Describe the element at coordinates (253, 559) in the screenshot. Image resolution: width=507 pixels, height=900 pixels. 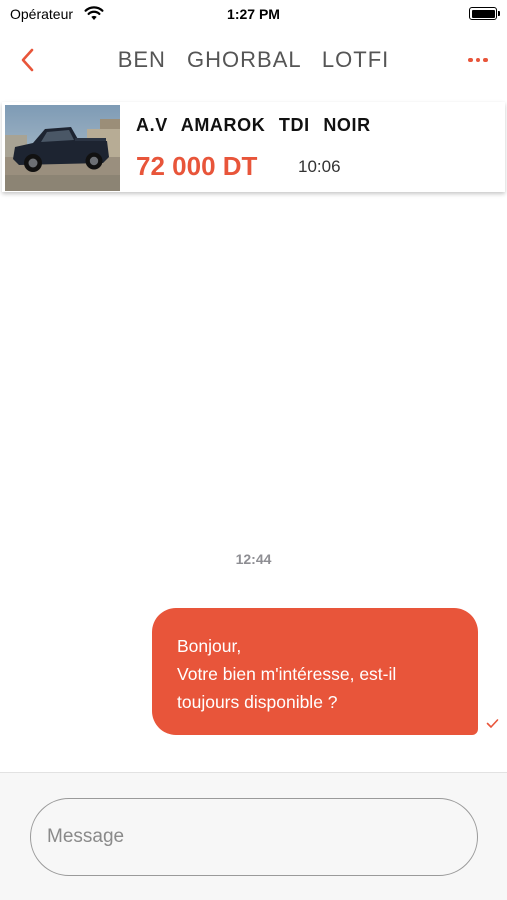
I see `message-timestamp: 12:44` at that location.